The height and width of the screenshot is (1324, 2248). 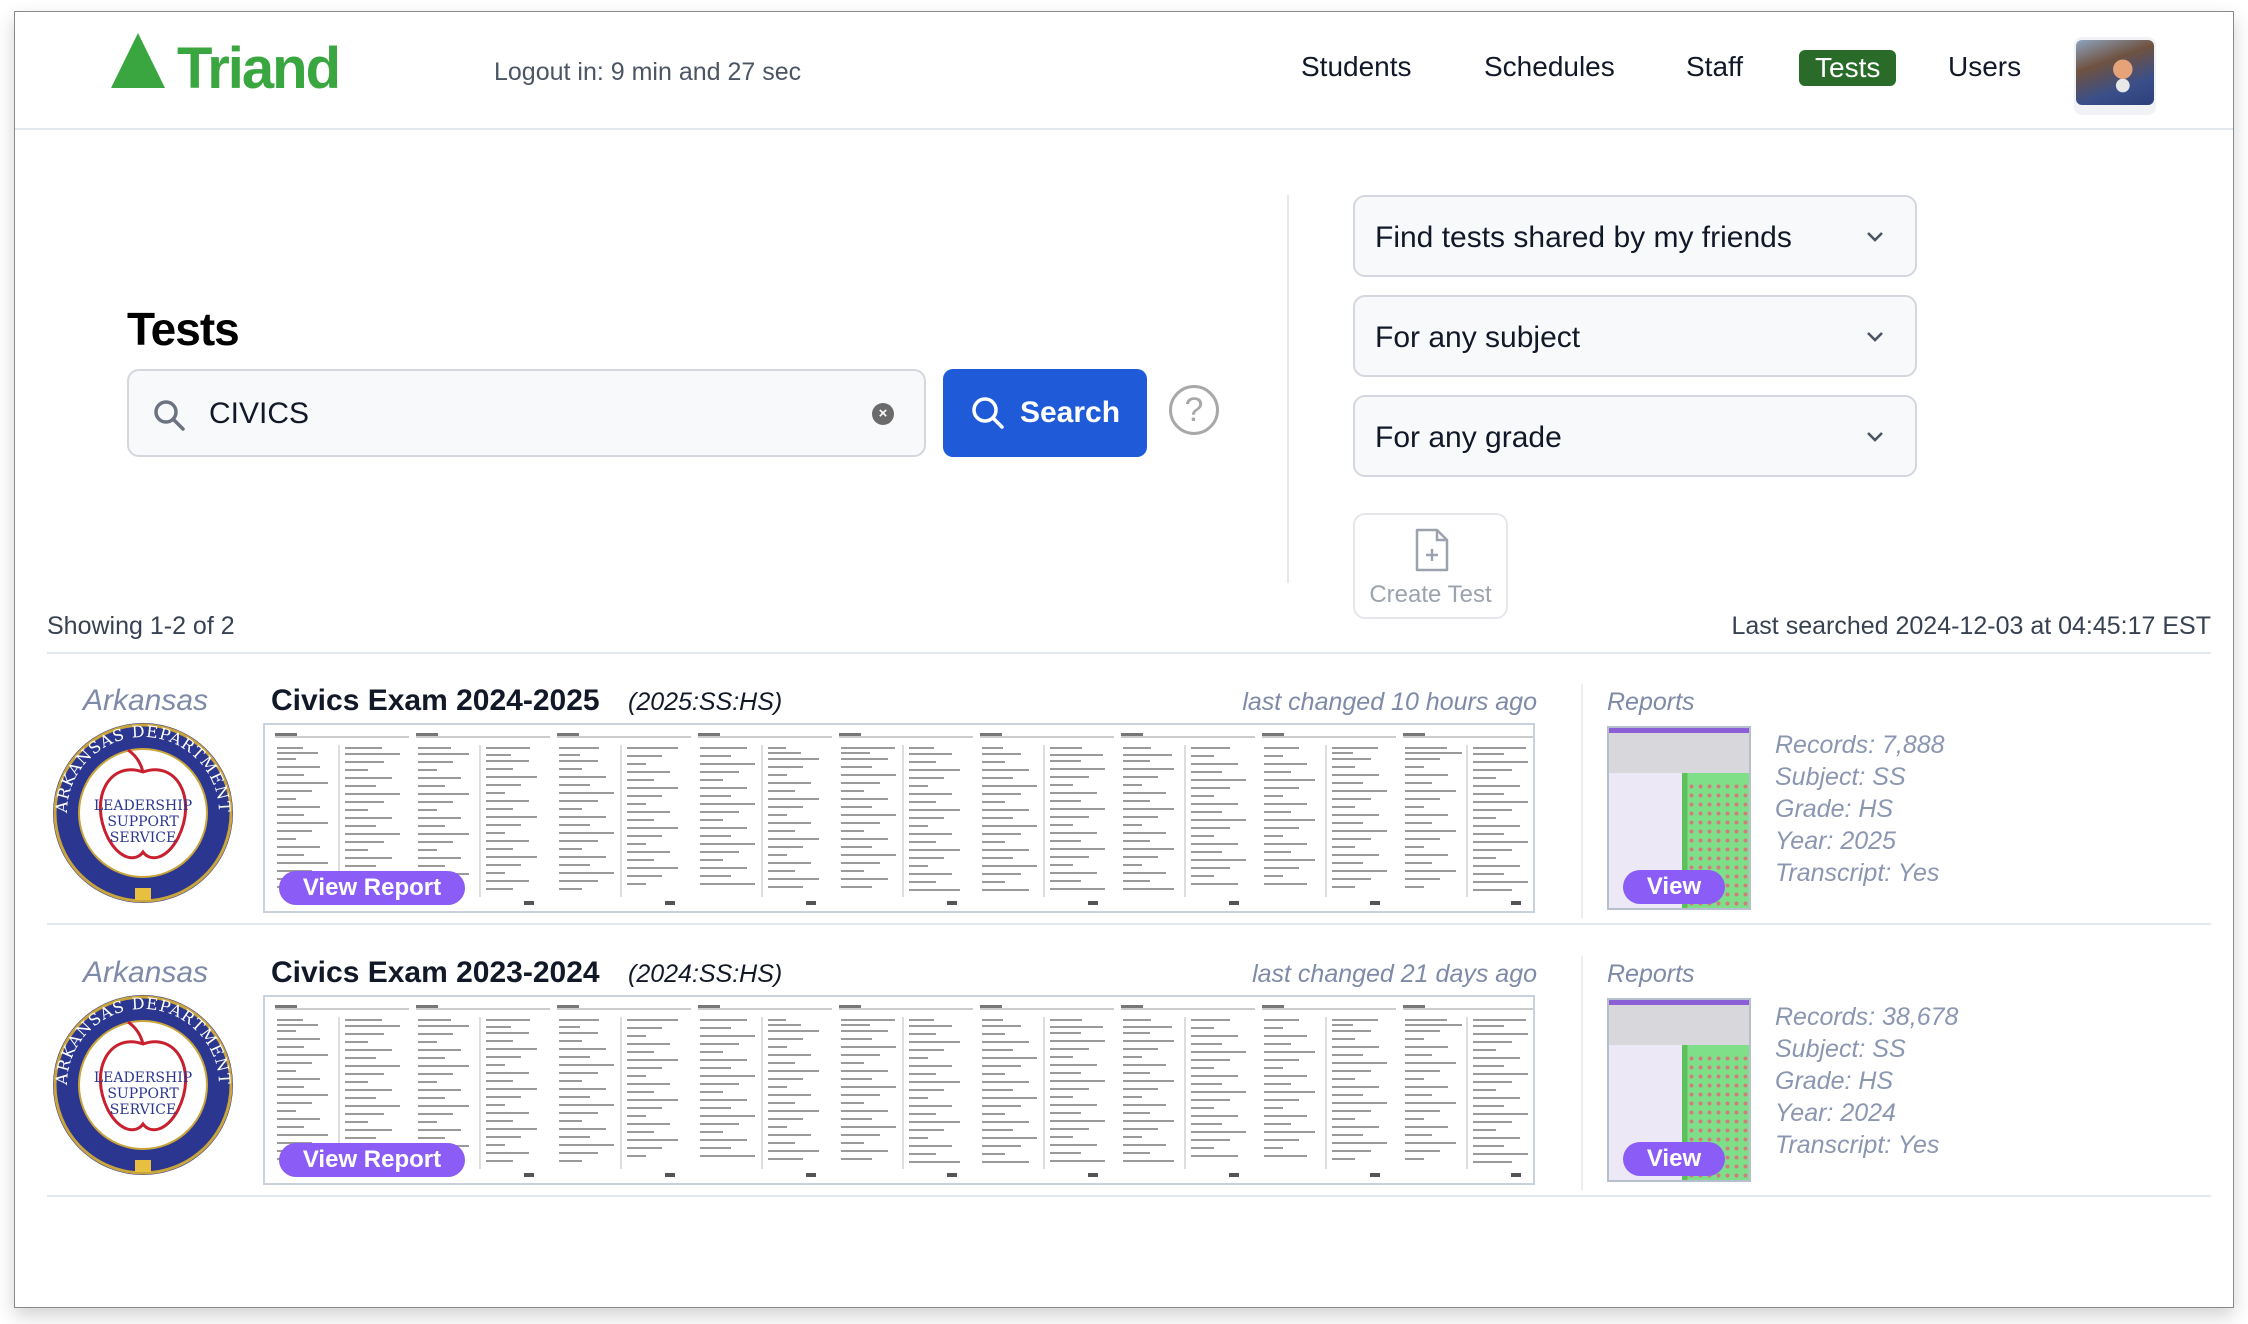 I want to click on subject-filter-select: For any subject, so click(x=1635, y=336).